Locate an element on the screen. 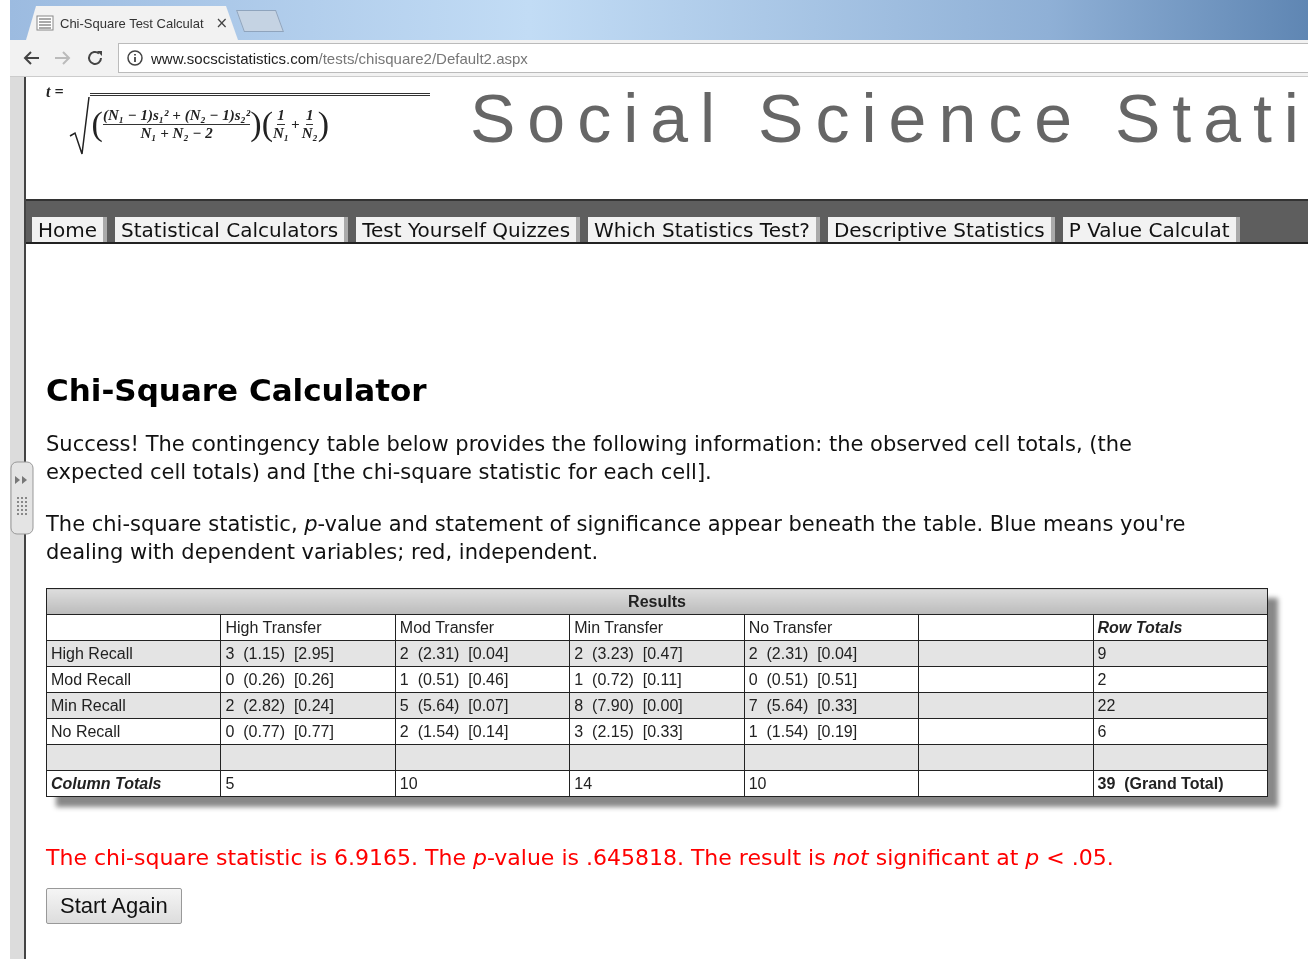 The height and width of the screenshot is (959, 1308). parenthesis: ) is located at coordinates (323, 124).